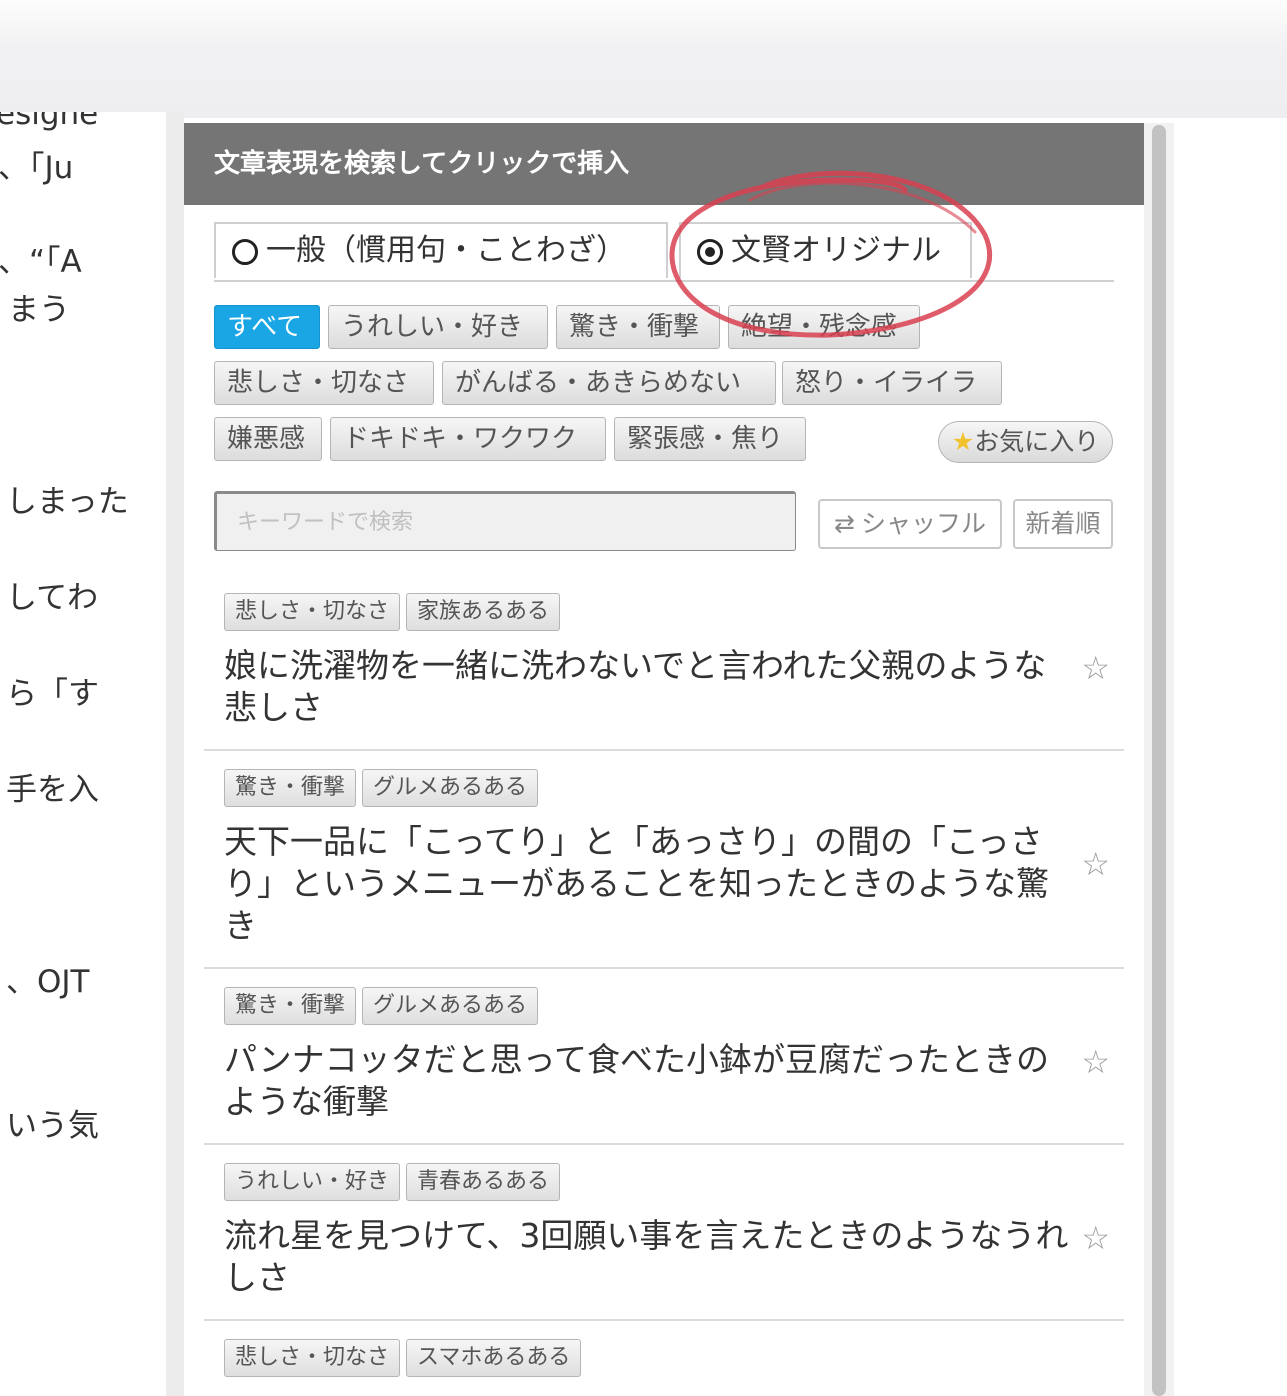 Image resolution: width=1287 pixels, height=1396 pixels. What do you see at coordinates (824, 327) in the screenshot?
I see `category-despair-disappointment: 絶望・残念感` at bounding box center [824, 327].